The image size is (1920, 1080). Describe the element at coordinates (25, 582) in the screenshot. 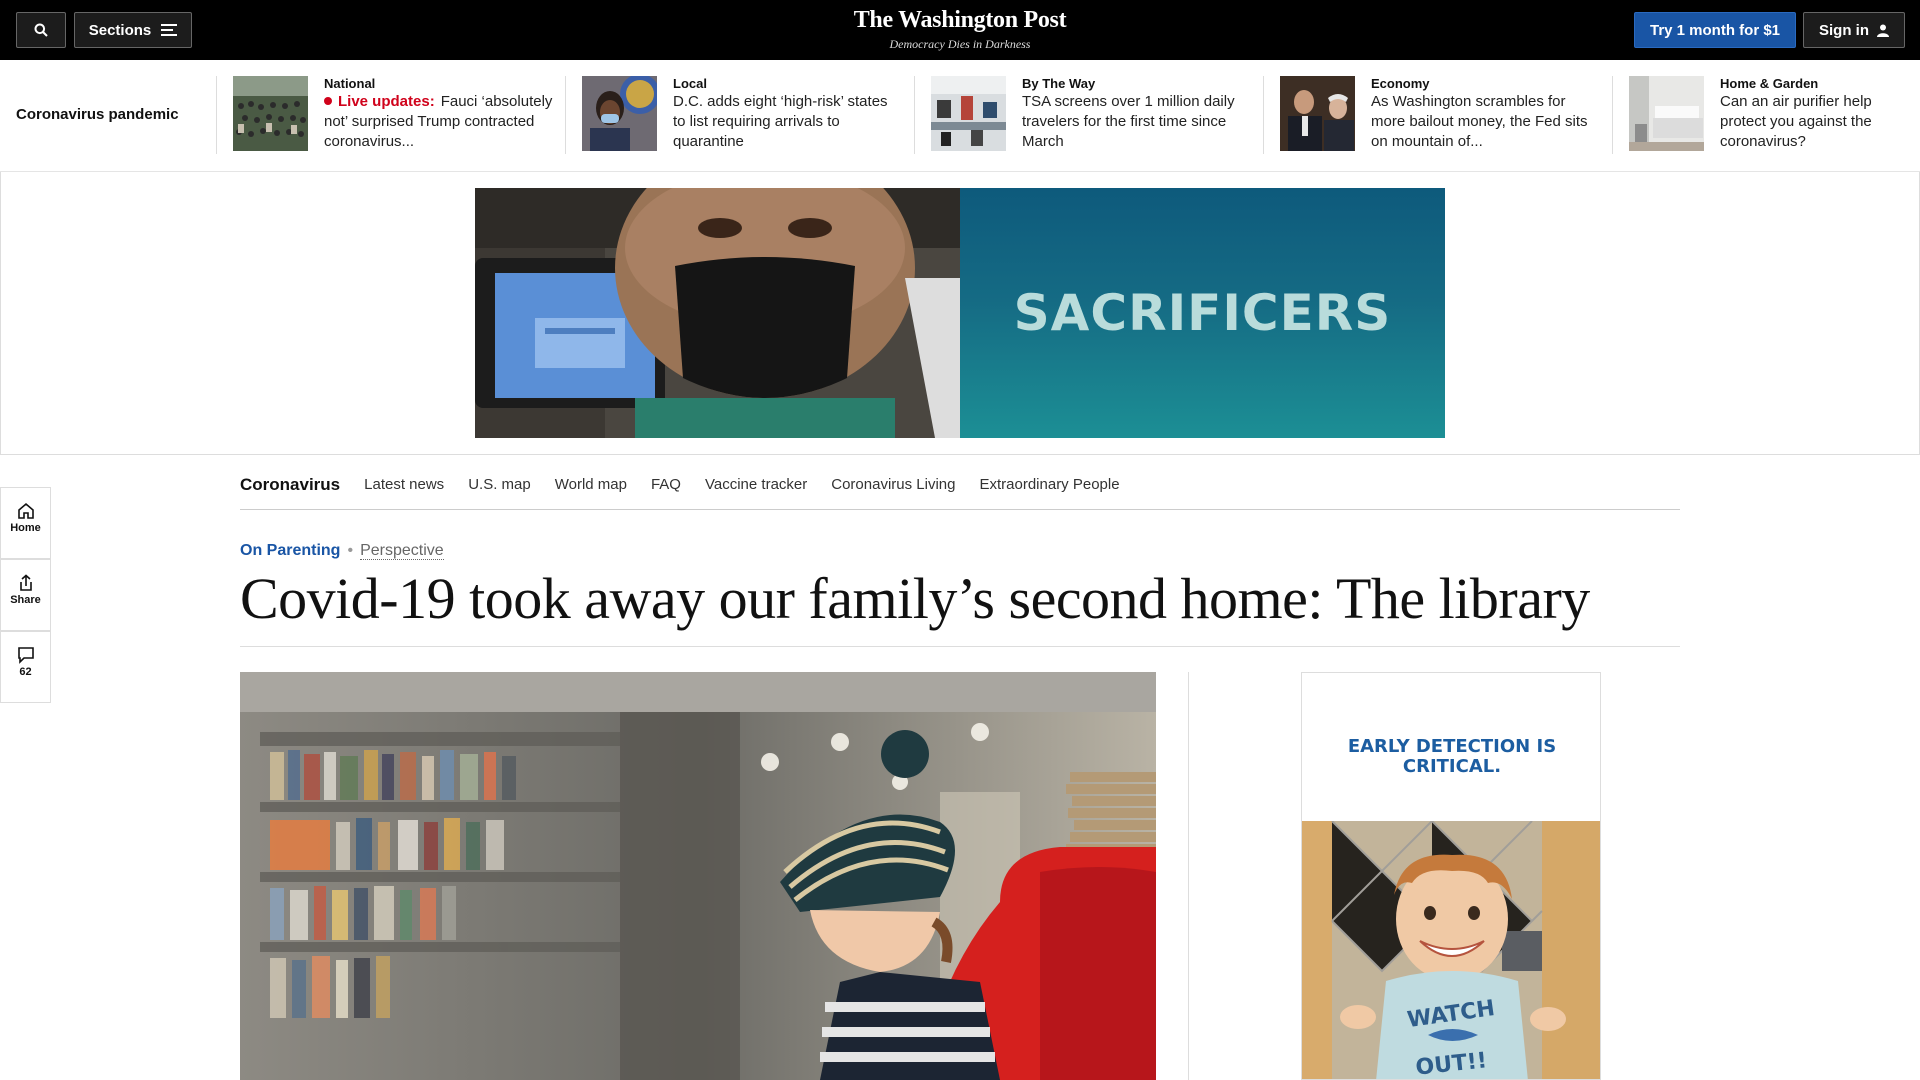

I see `share-icon` at that location.